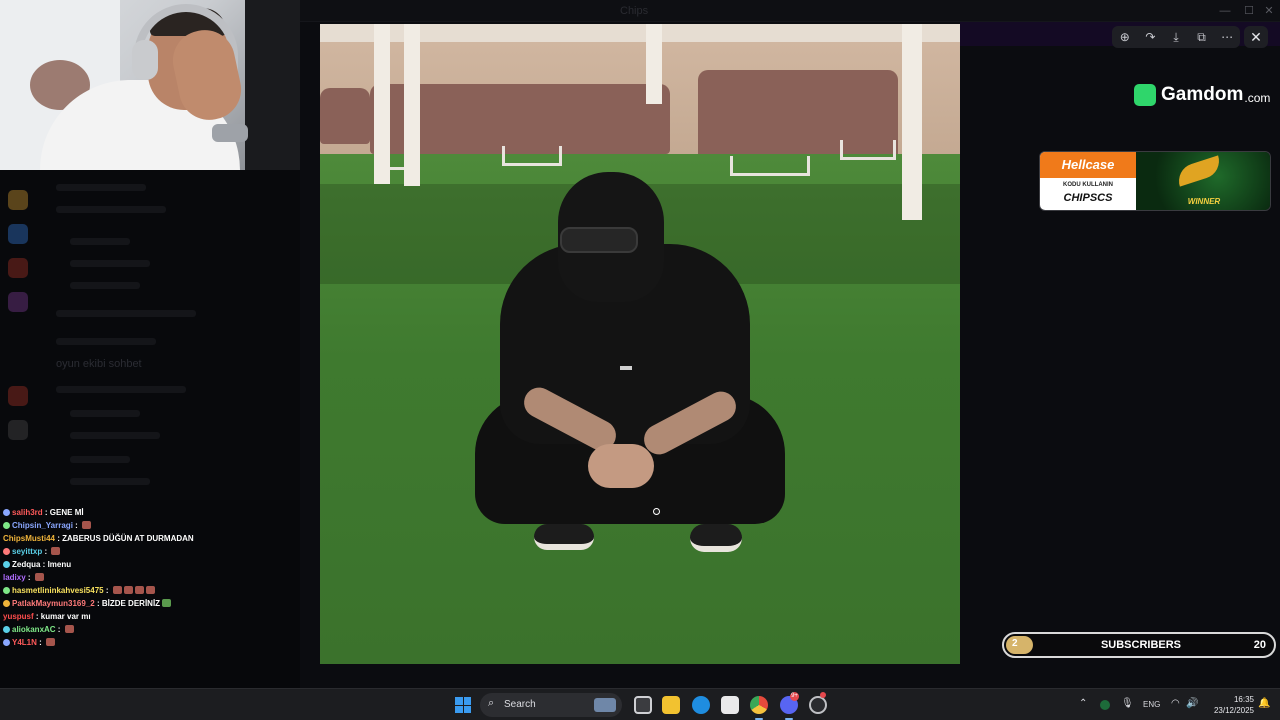 This screenshot has width=1280, height=720. What do you see at coordinates (24, 642) in the screenshot?
I see `chat-username: Y4L1N` at bounding box center [24, 642].